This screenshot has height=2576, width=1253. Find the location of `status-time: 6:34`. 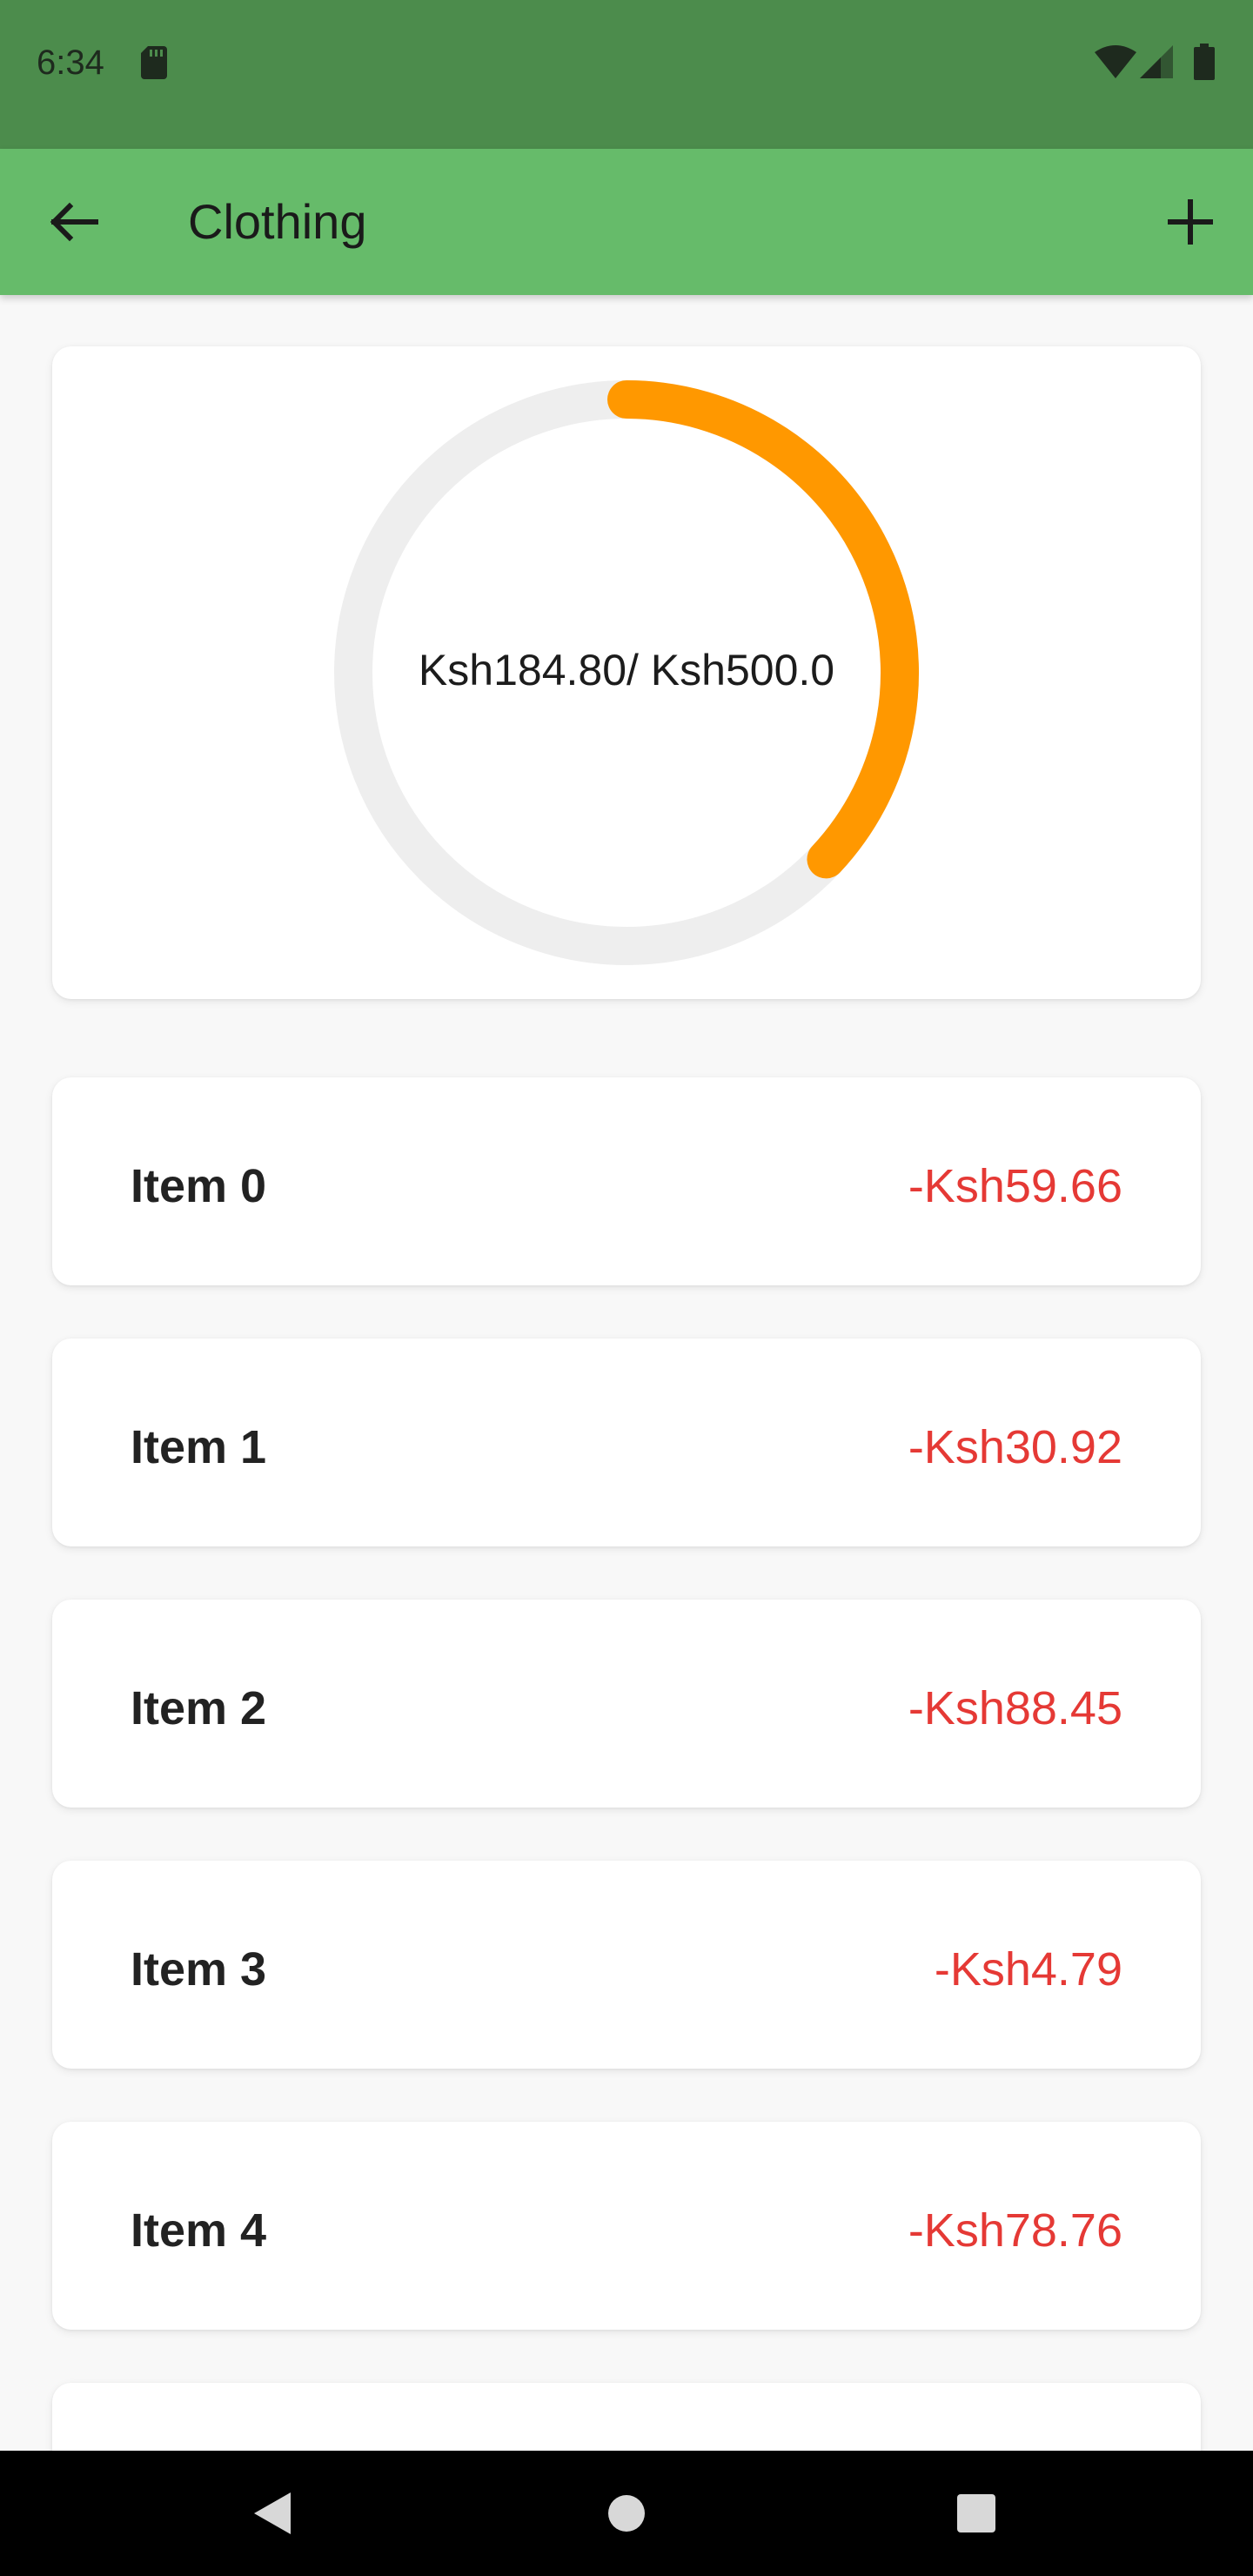

status-time: 6:34 is located at coordinates (70, 63).